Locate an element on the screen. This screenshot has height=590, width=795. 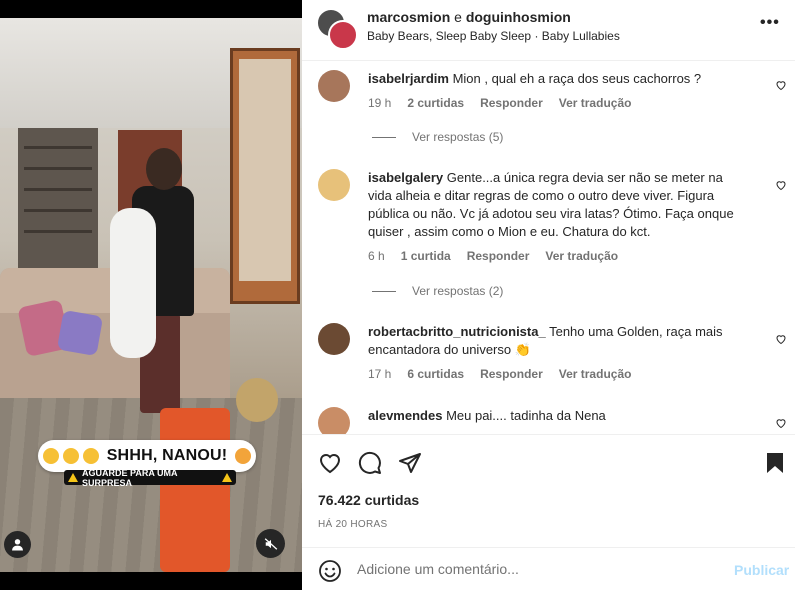
video-substicker: AGUARDE PARA UMA SURPRESA is located at coordinates (150, 477).